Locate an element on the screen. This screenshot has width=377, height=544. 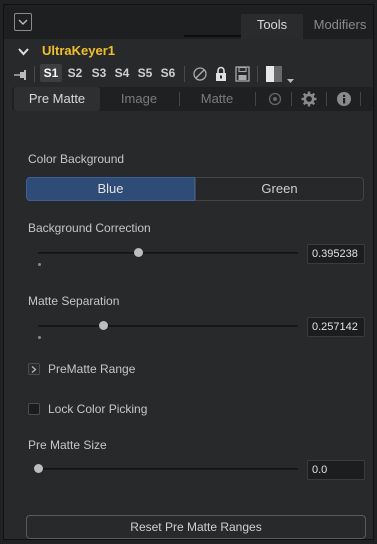
color-swatch-icon is located at coordinates (274, 74).